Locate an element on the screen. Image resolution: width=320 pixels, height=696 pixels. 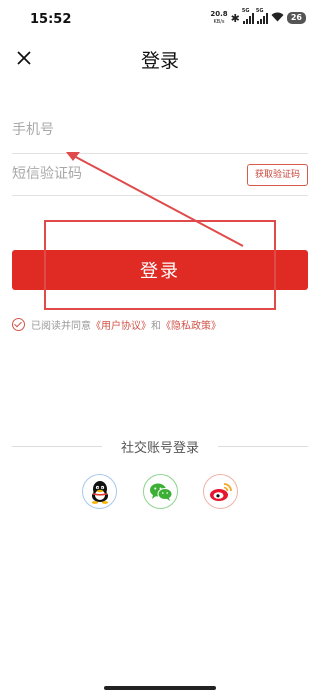
battery-icon: 26 is located at coordinates (296, 18).